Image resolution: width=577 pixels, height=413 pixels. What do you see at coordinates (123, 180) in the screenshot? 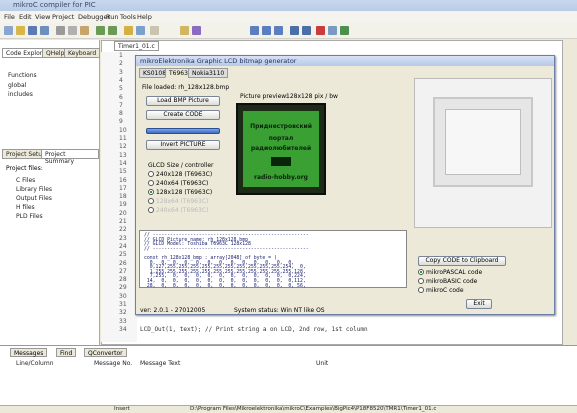
I see `line-number: 16` at bounding box center [123, 180].